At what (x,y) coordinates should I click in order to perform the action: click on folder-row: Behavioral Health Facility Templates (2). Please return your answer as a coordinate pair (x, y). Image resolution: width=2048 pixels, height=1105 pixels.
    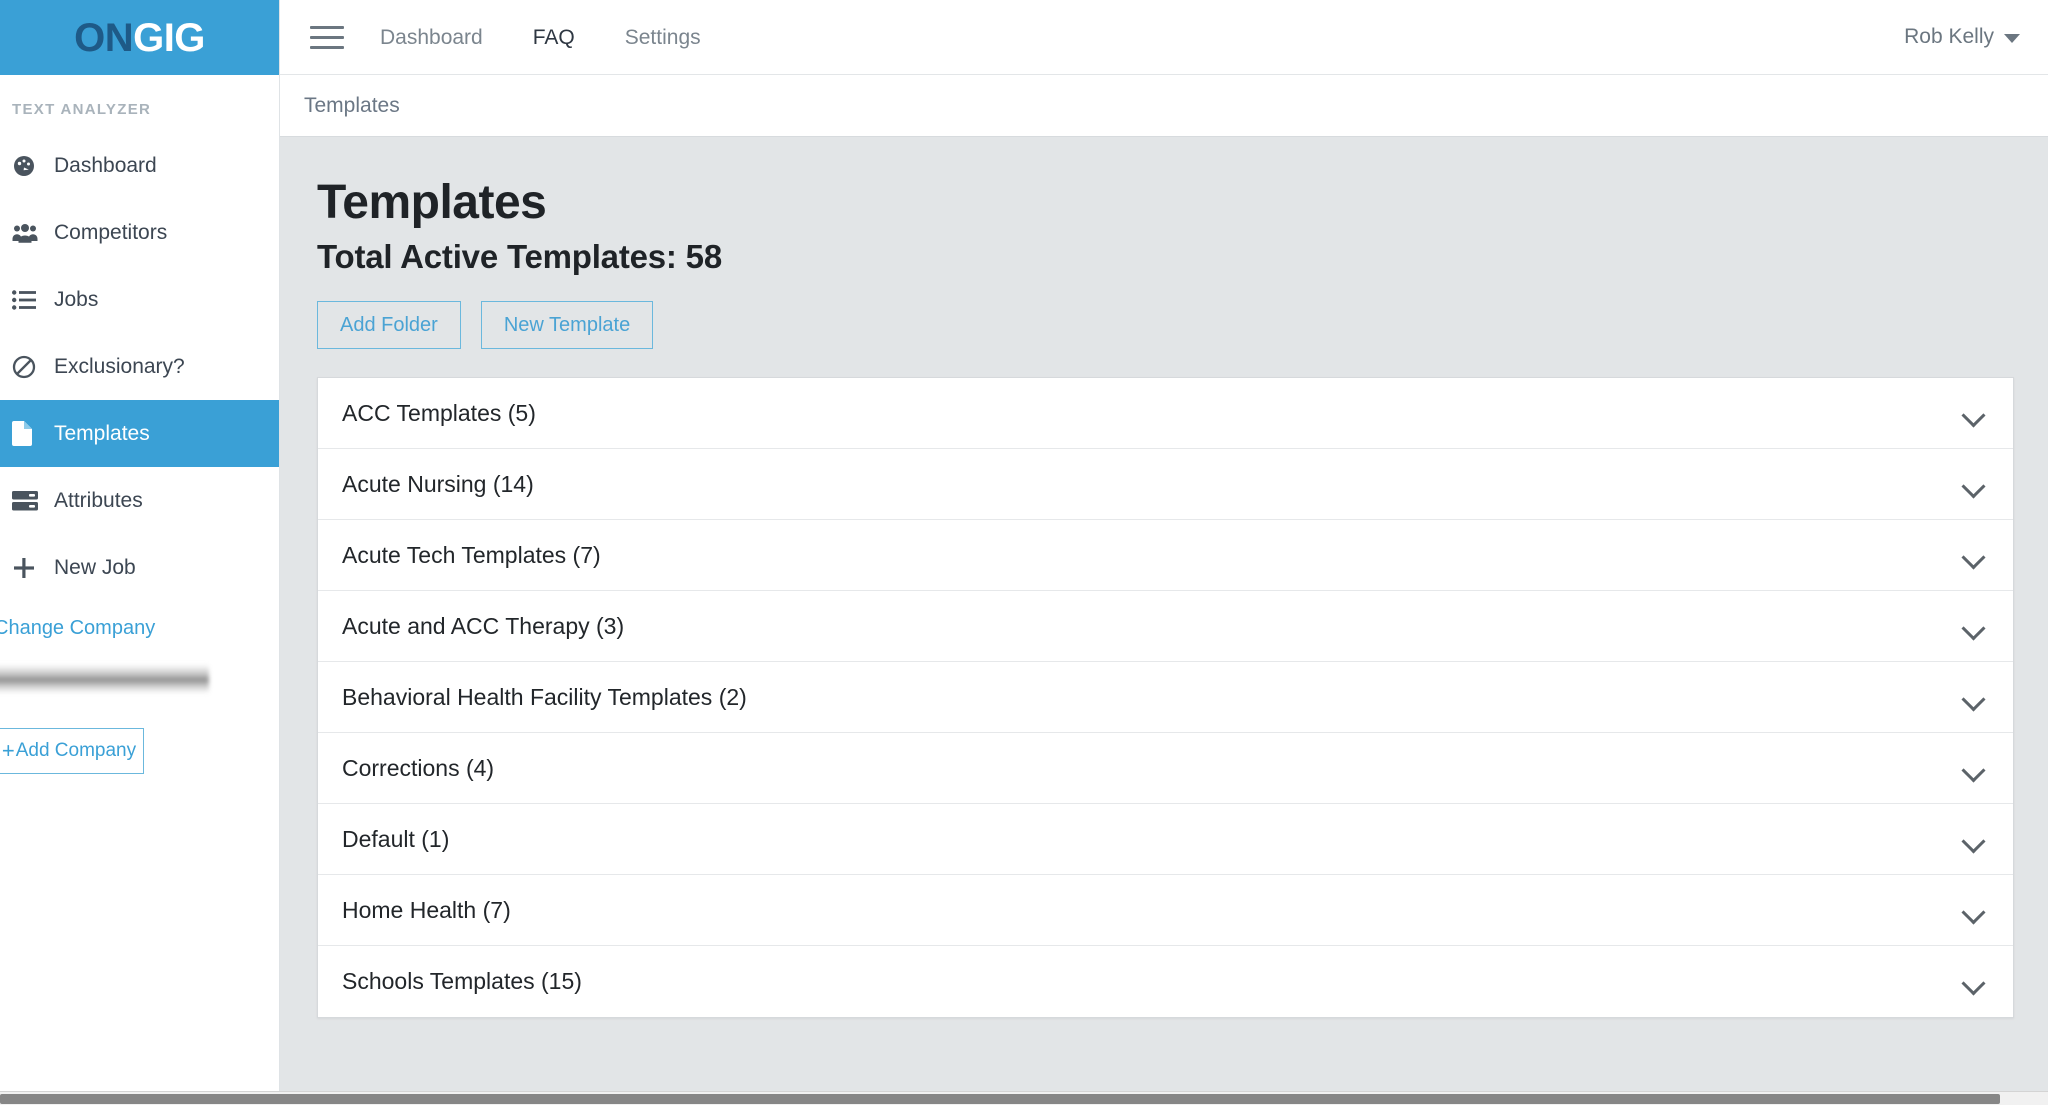
    Looking at the image, I should click on (1165, 698).